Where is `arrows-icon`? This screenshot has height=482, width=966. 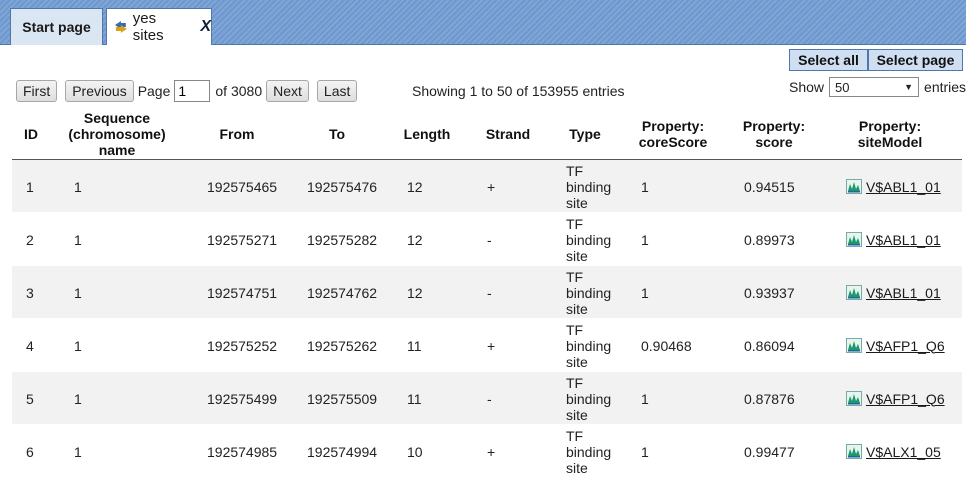 arrows-icon is located at coordinates (120, 27).